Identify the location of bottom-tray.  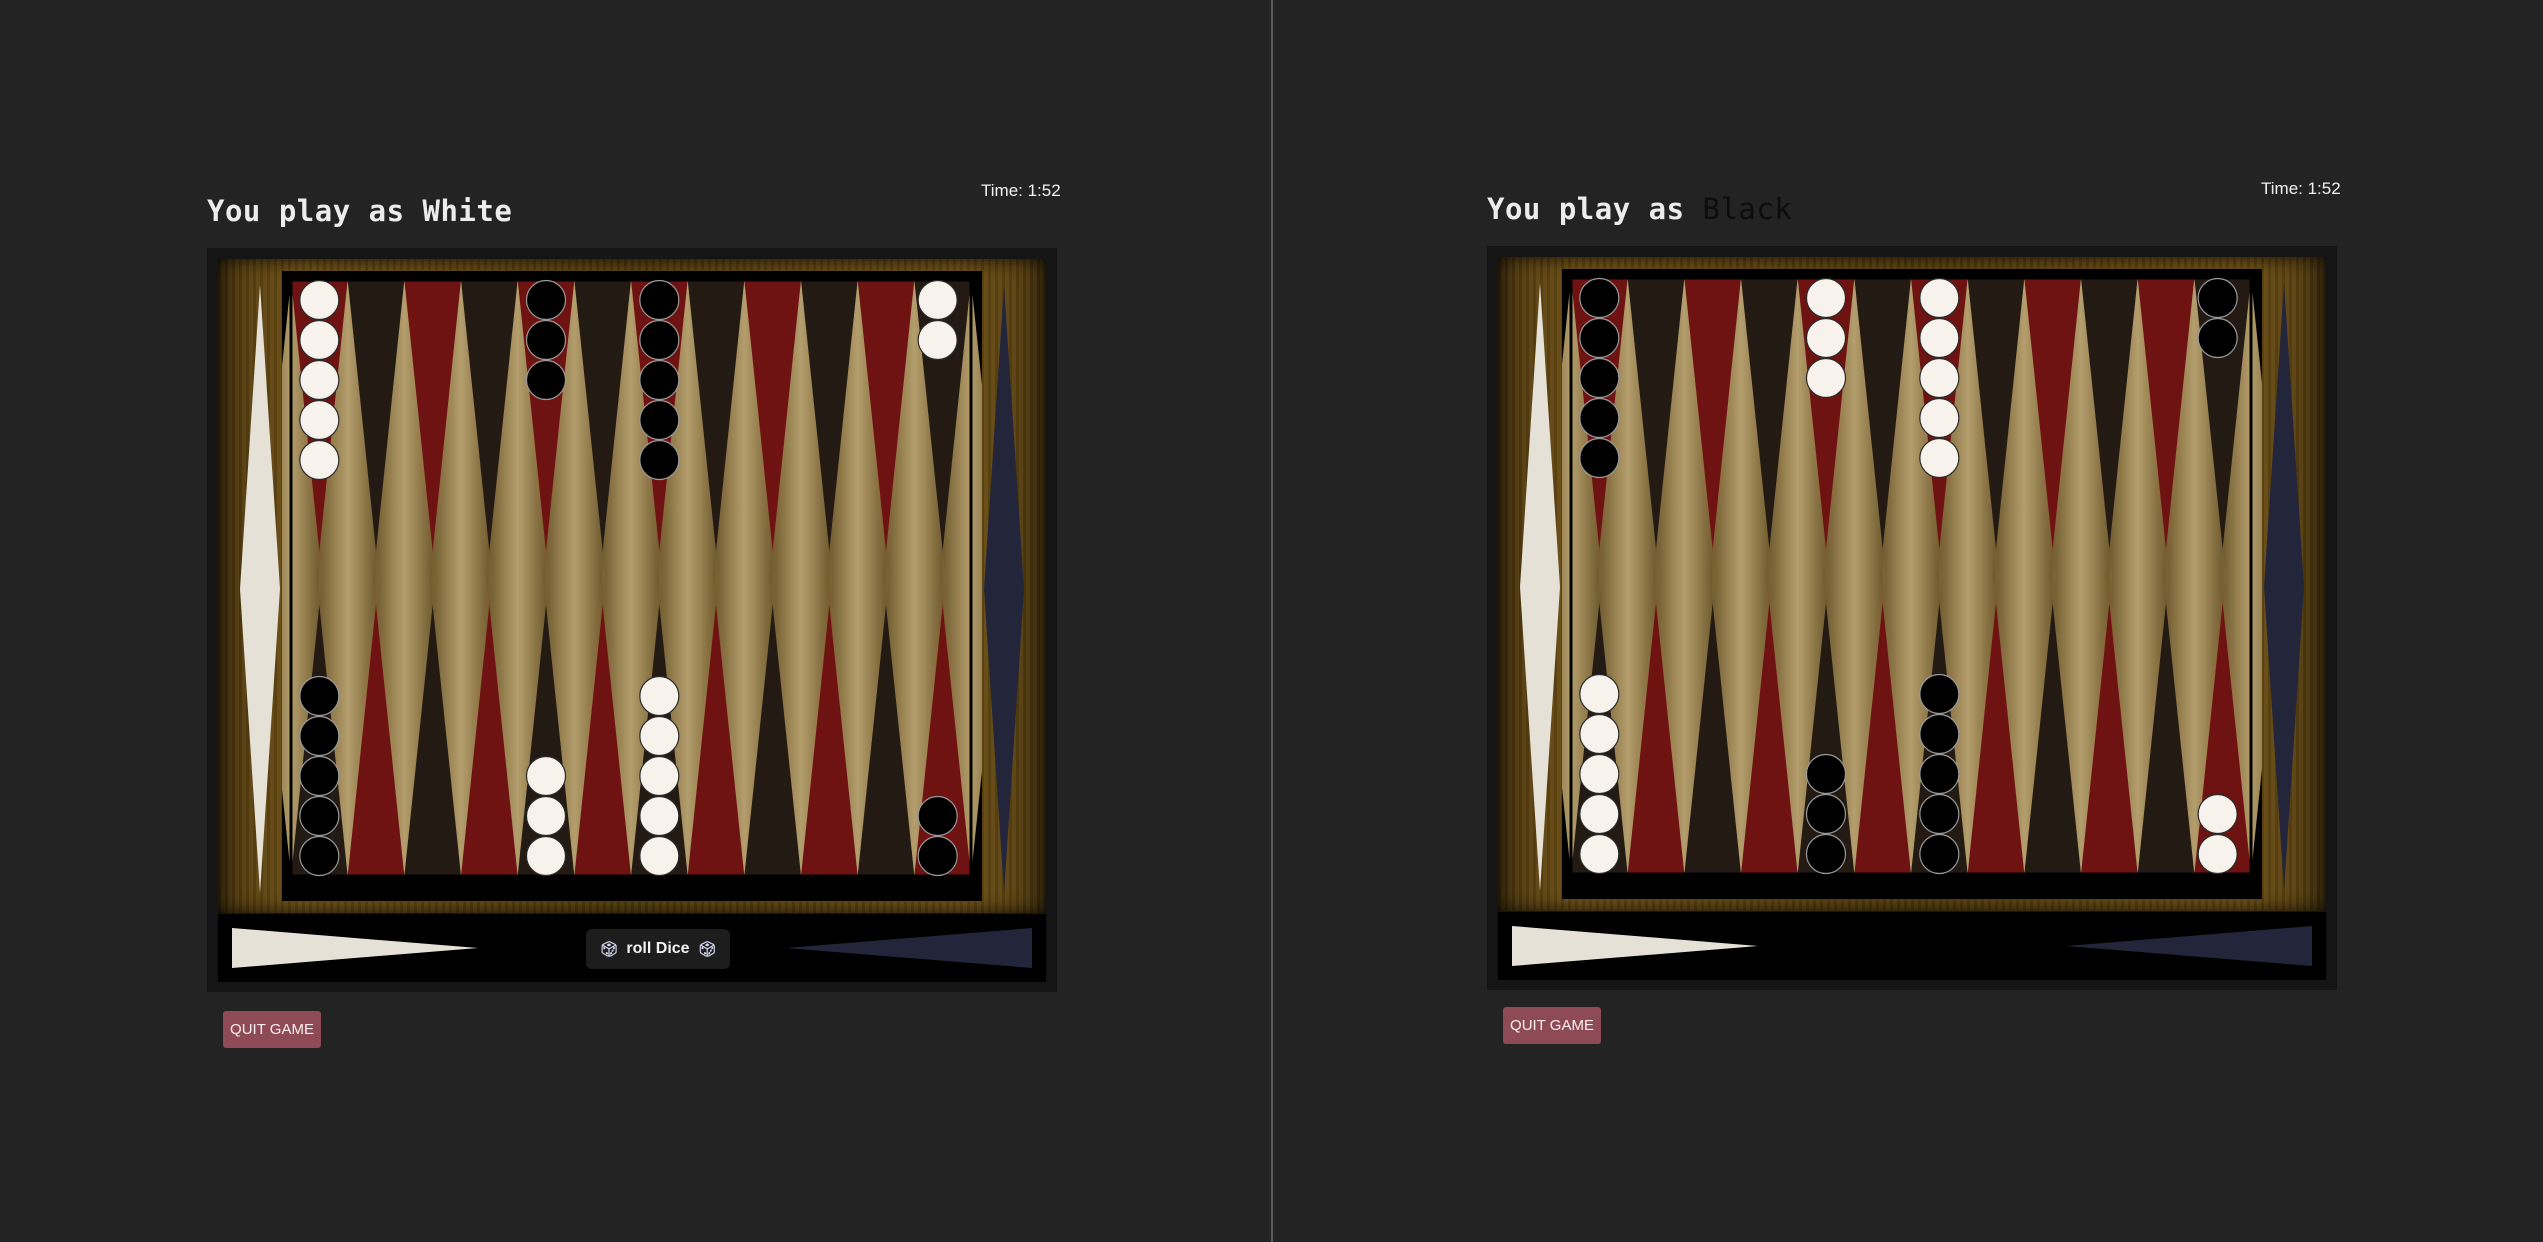
(1912, 946).